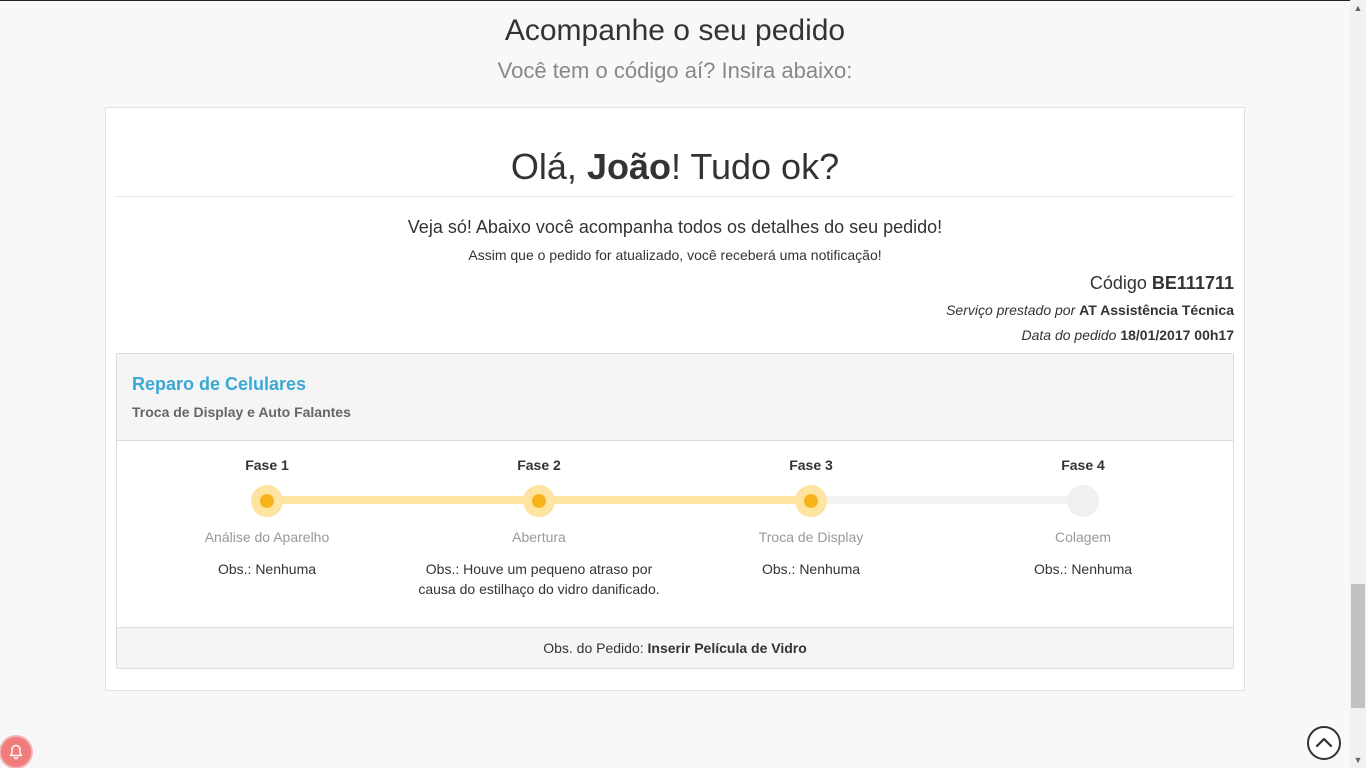 Image resolution: width=1366 pixels, height=768 pixels. I want to click on service-subtitle: Troca de Display e Auto Falantes, so click(241, 412).